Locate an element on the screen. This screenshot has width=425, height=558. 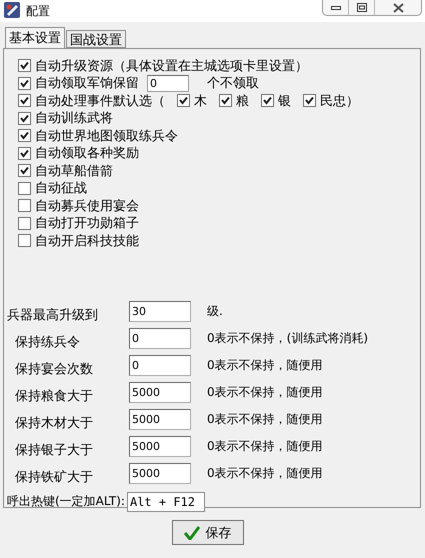
limit-label: 保持练兵令 is located at coordinates (47, 342).